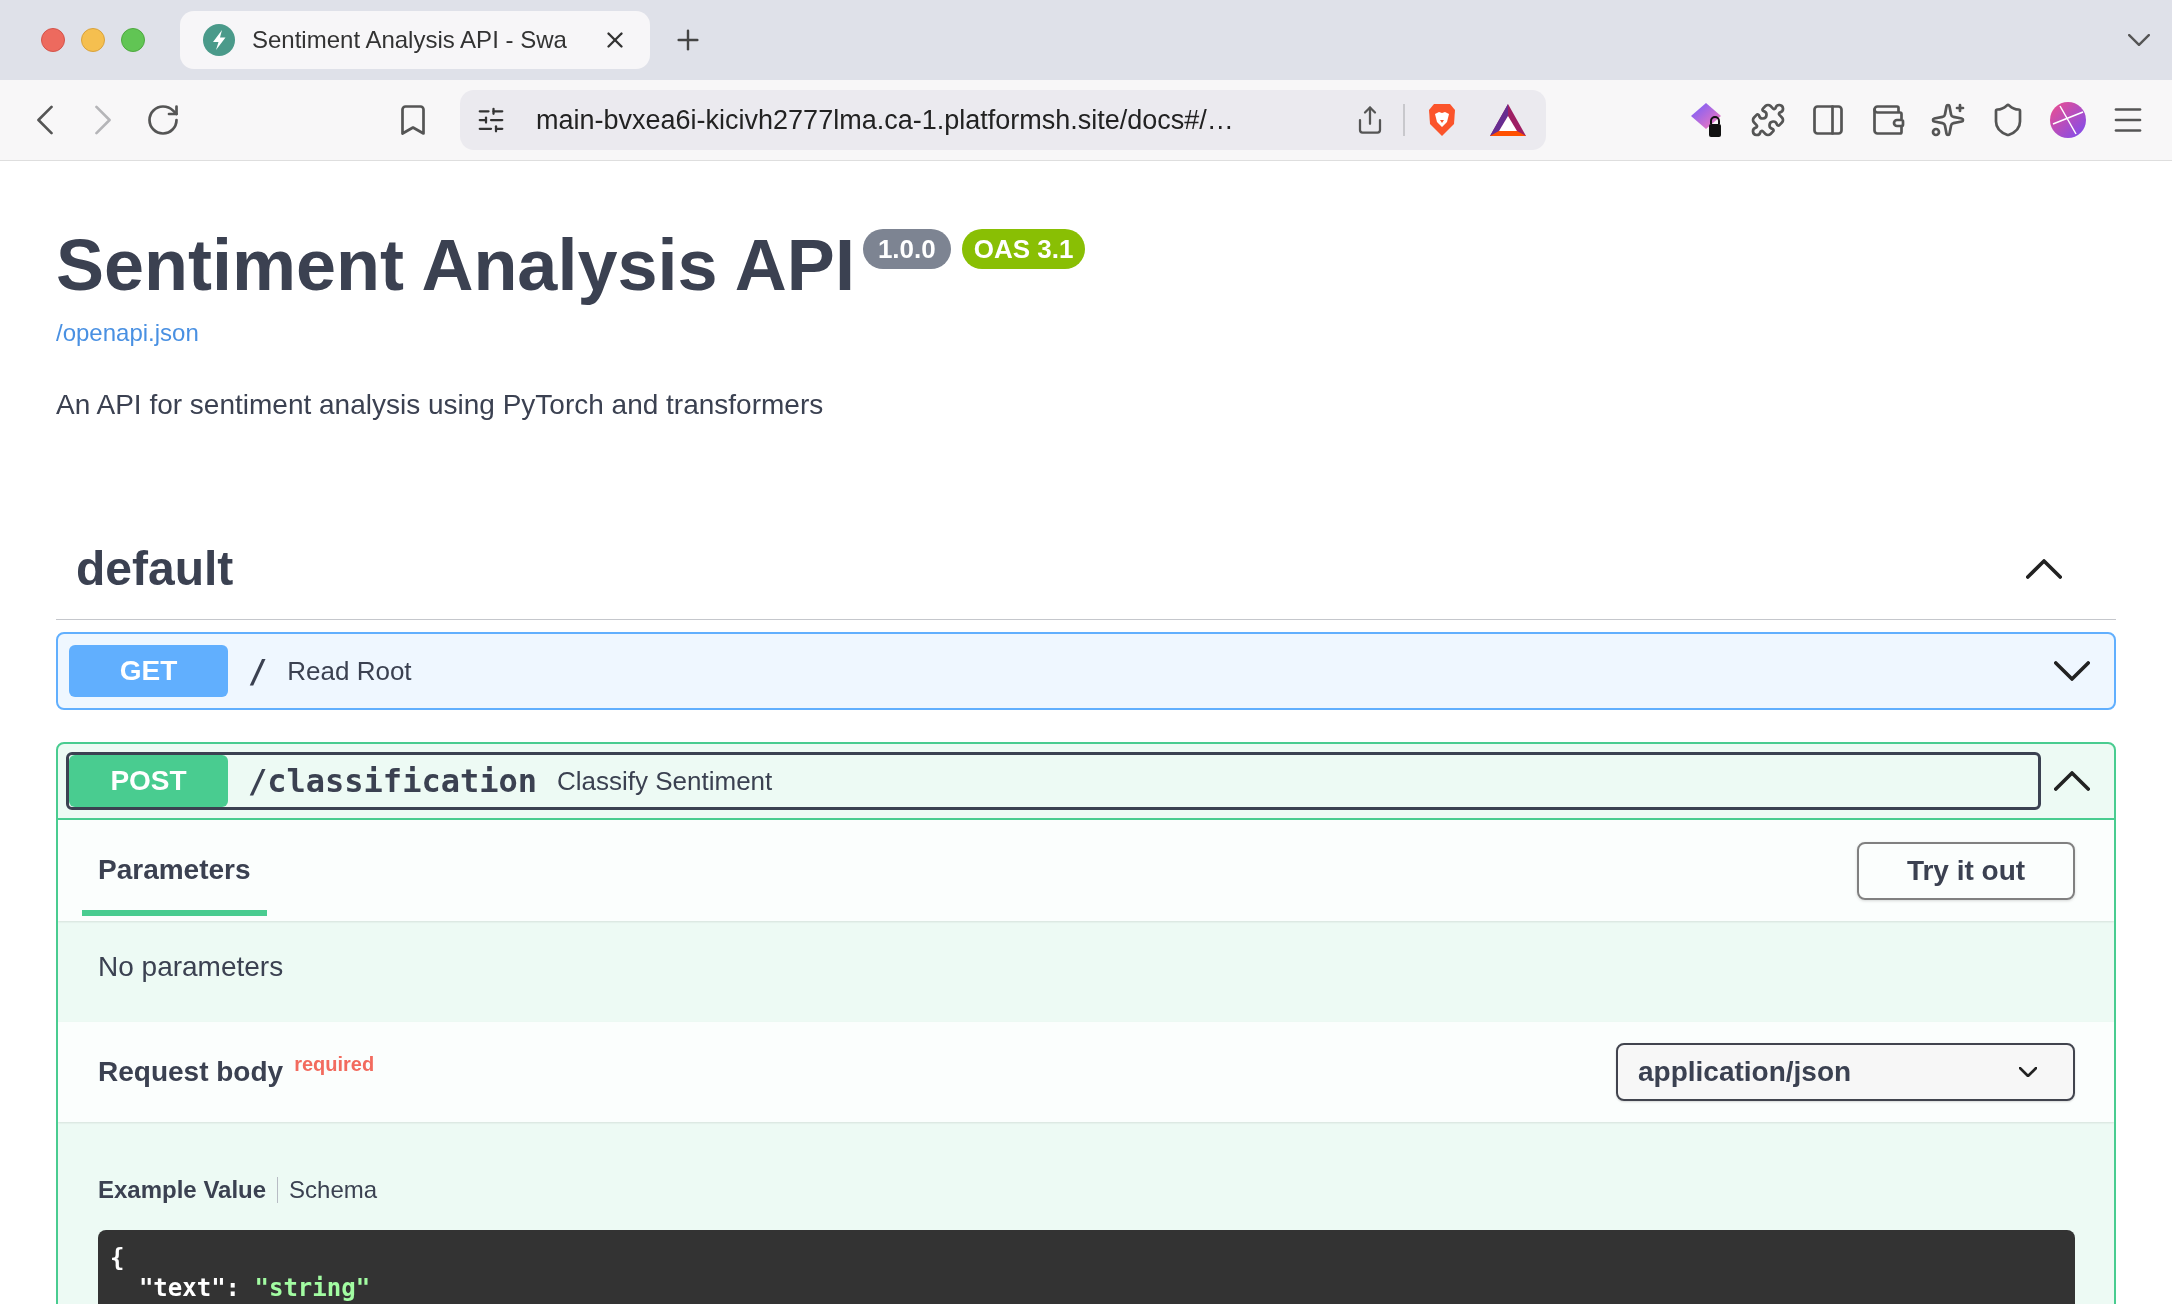 This screenshot has width=2172, height=1304. What do you see at coordinates (148, 671) in the screenshot?
I see `method-badge: GET` at bounding box center [148, 671].